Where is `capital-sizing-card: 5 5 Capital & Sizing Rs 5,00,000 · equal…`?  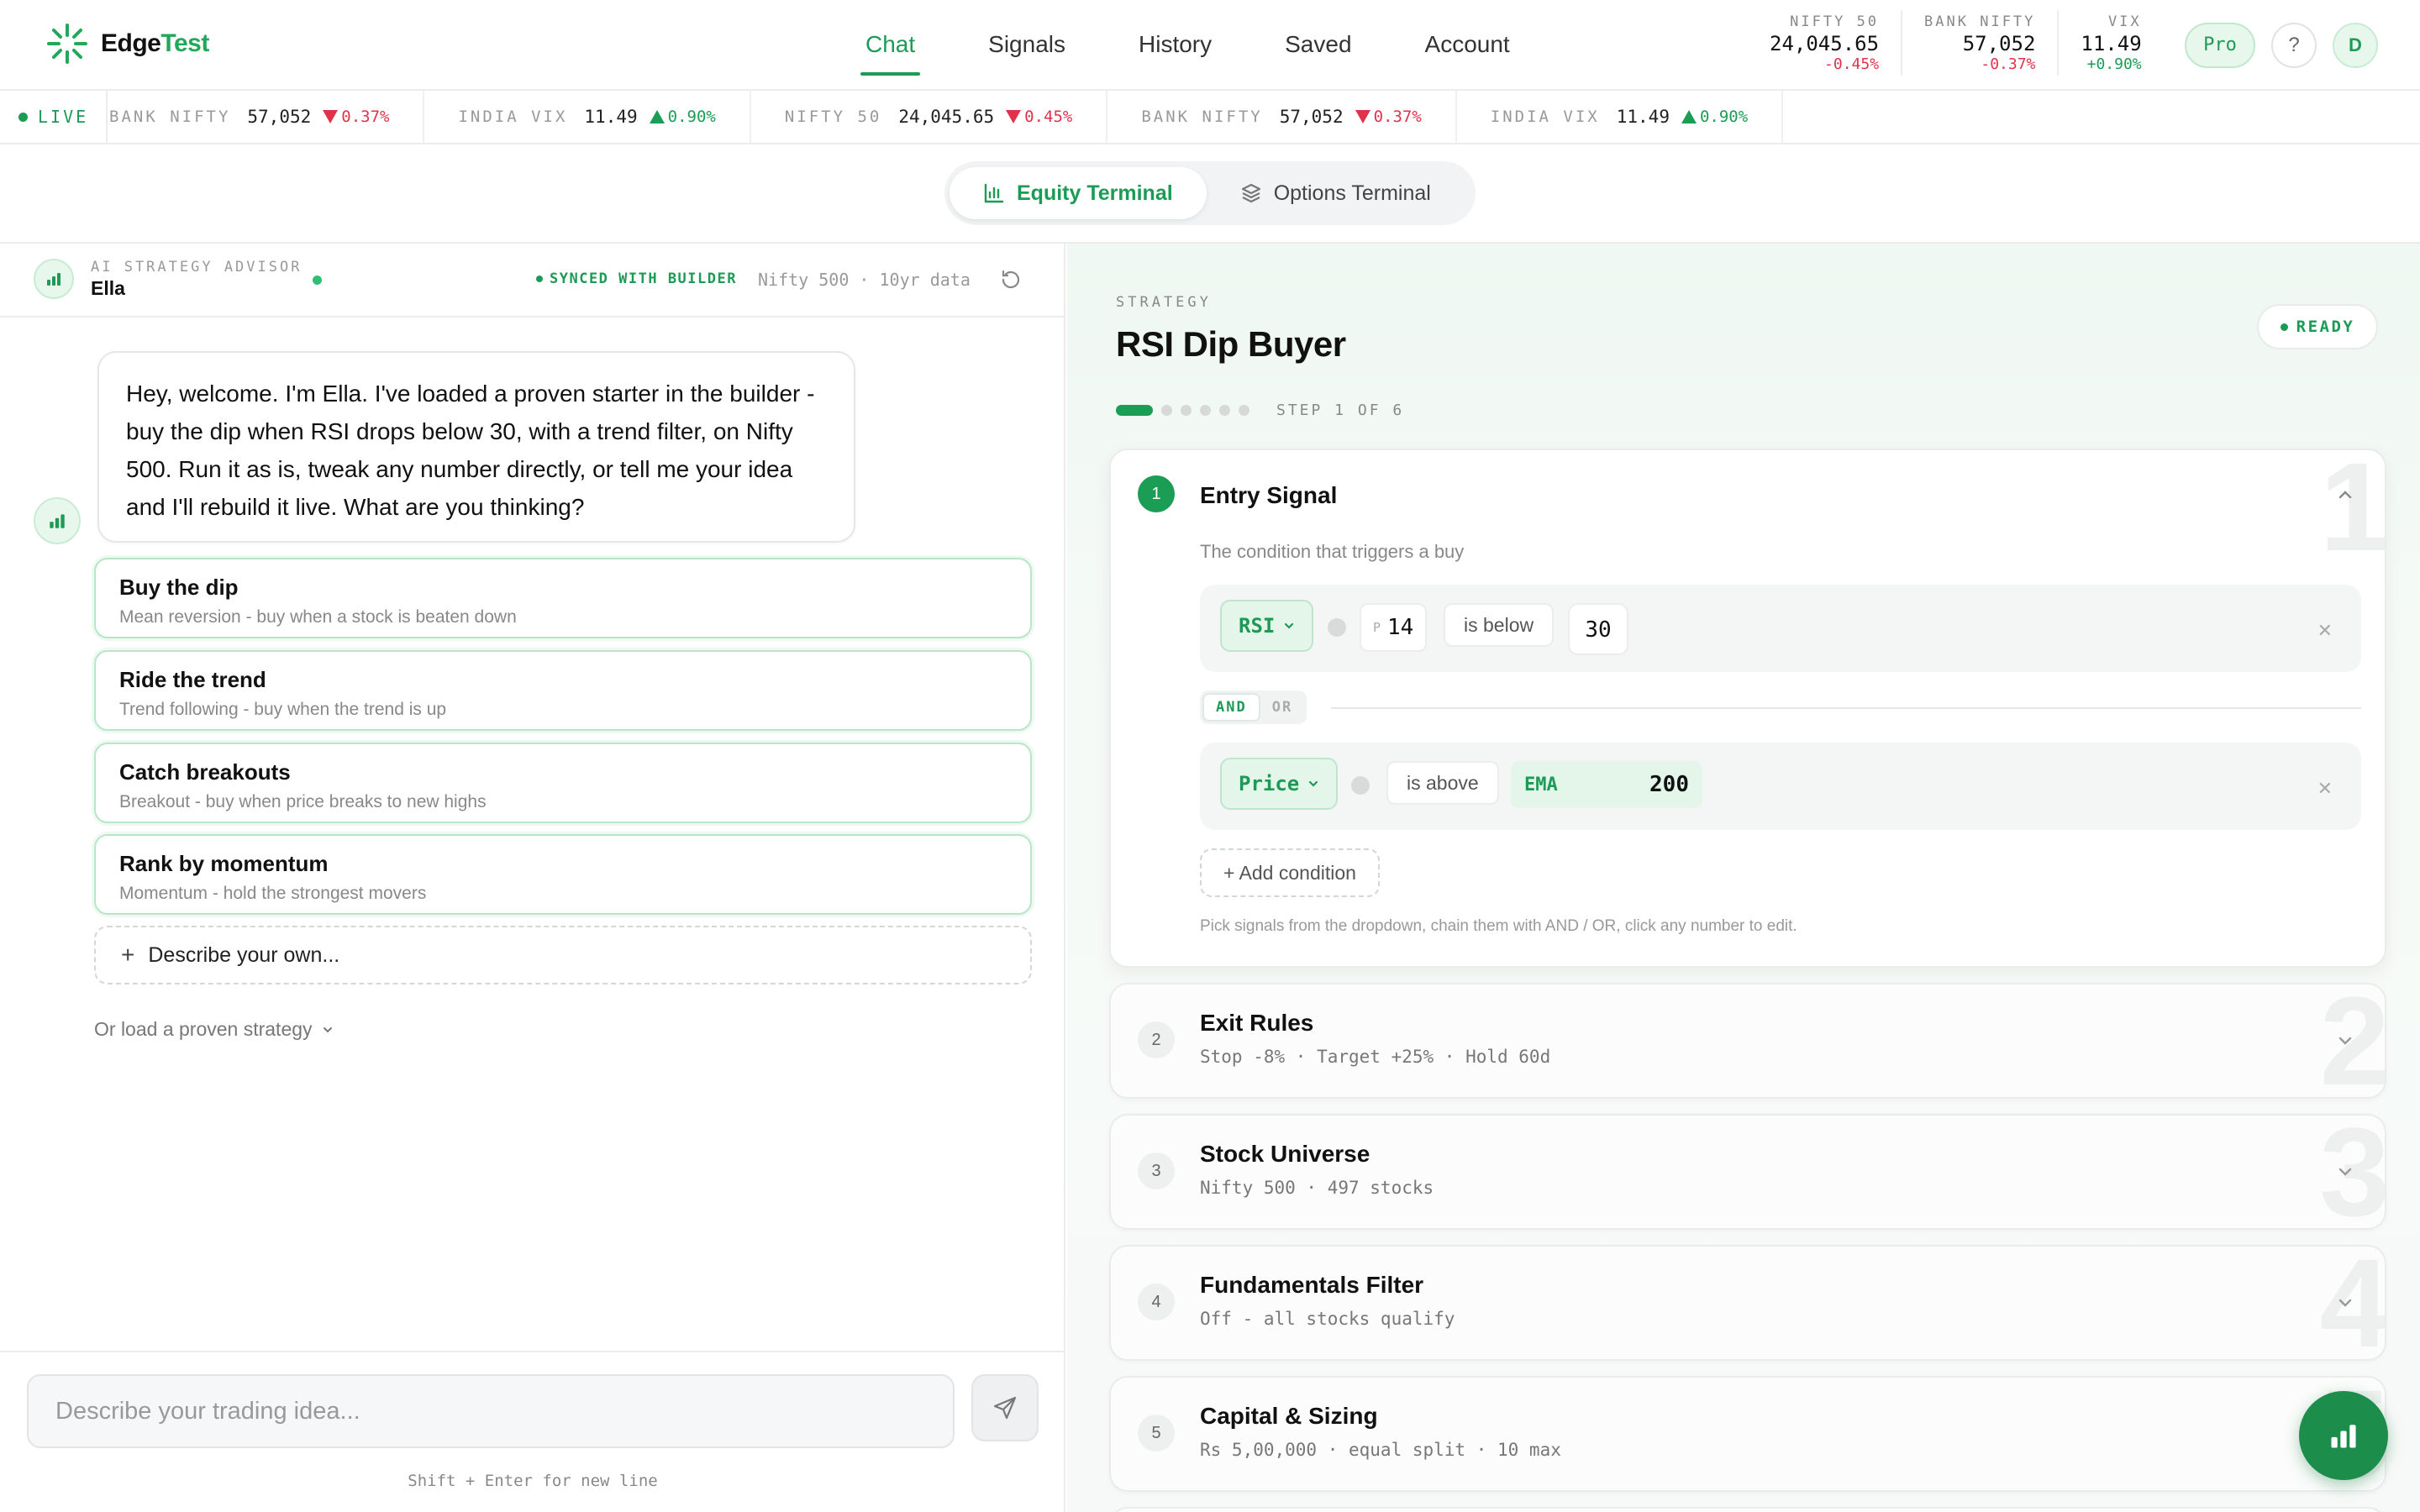
capital-sizing-card: 5 5 Capital & Sizing Rs 5,00,000 · equal… is located at coordinates (1747, 1434).